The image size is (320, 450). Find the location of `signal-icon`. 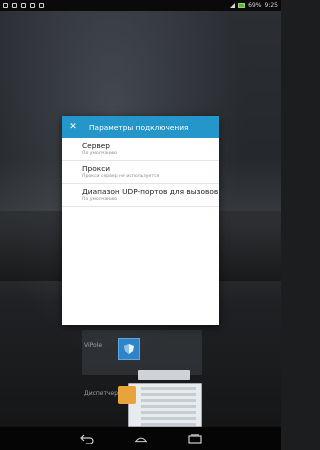

signal-icon is located at coordinates (233, 5).